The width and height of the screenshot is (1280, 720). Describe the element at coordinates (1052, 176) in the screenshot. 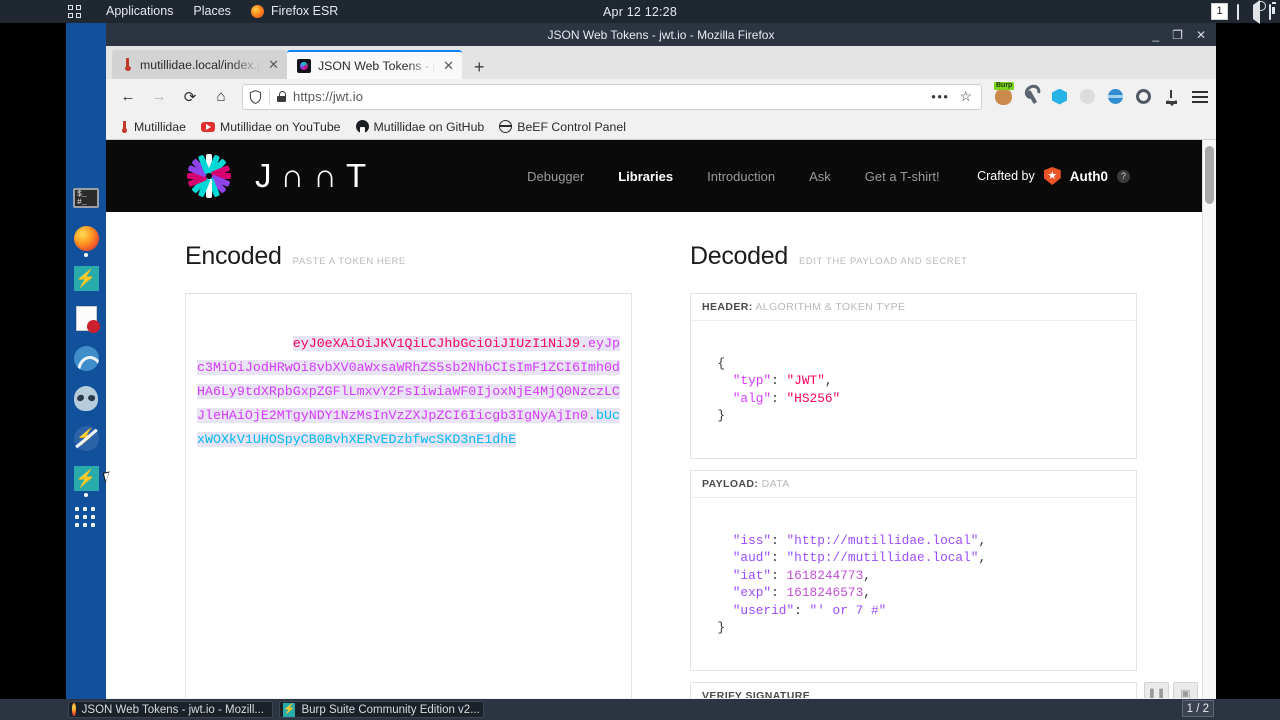

I see `auth0-logo-icon` at that location.